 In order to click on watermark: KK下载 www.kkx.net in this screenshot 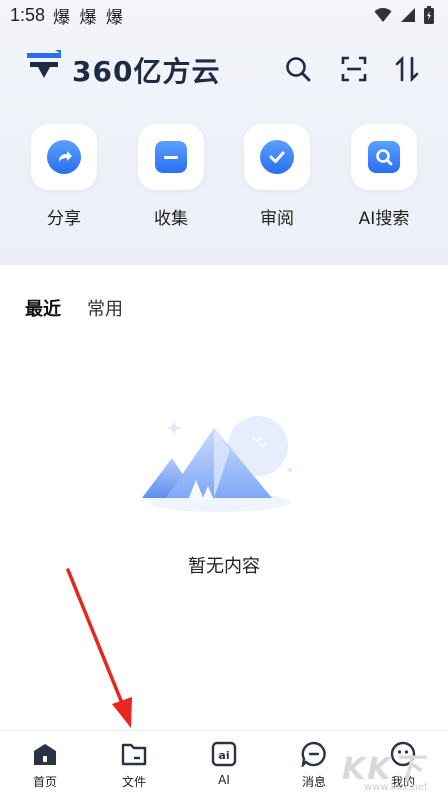, I will do `click(384, 767)`.